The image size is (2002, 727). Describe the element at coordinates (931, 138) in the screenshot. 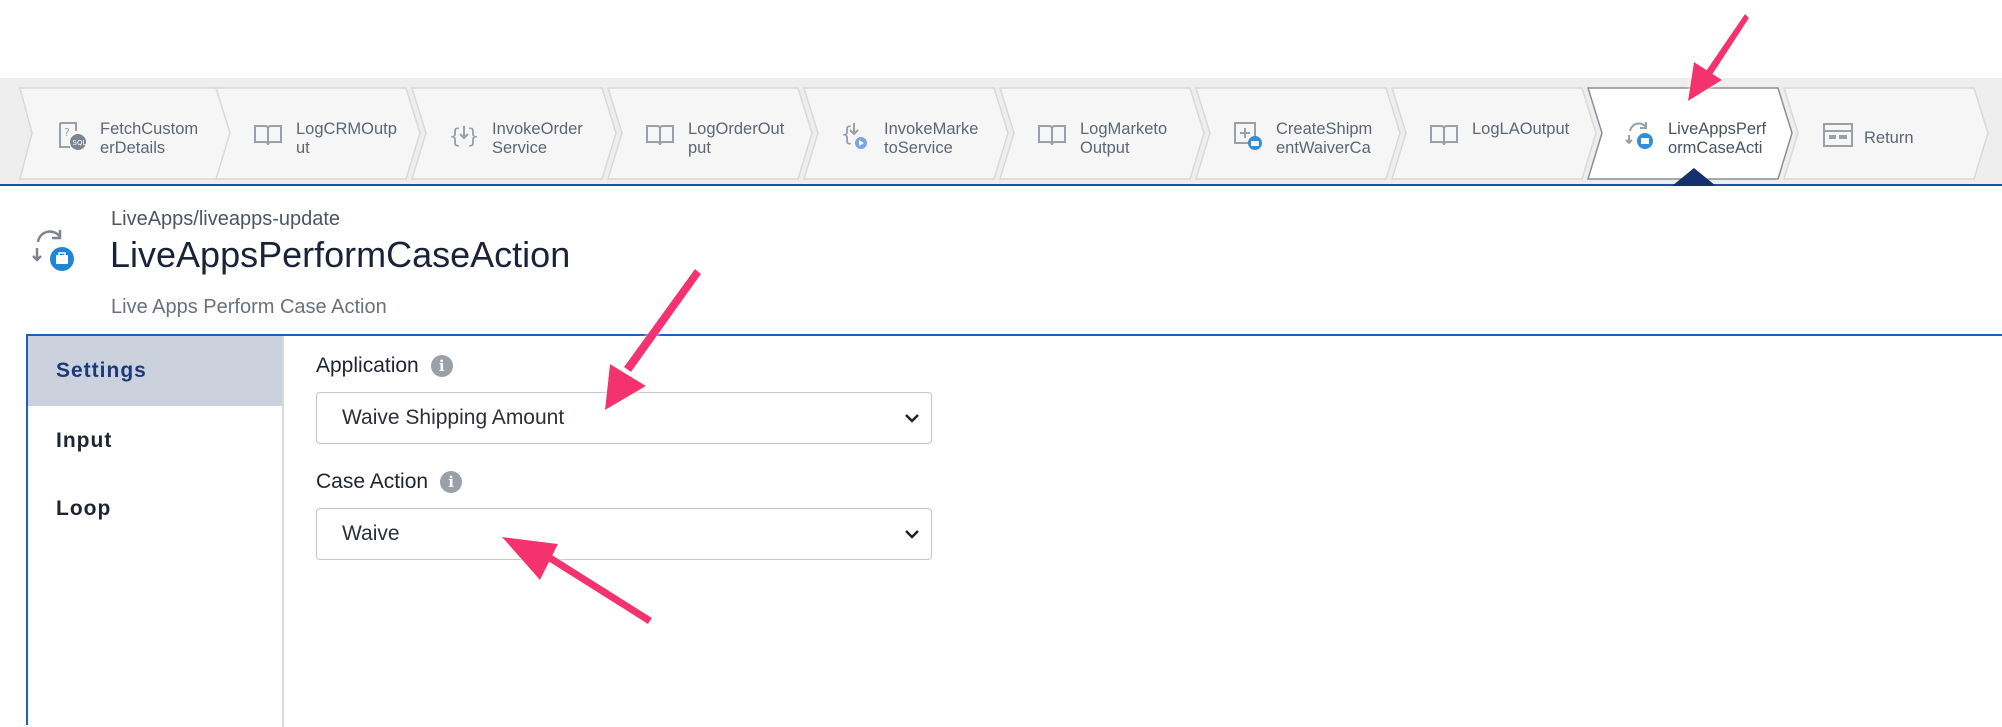

I see `step-label: InvokeMarke toService` at that location.